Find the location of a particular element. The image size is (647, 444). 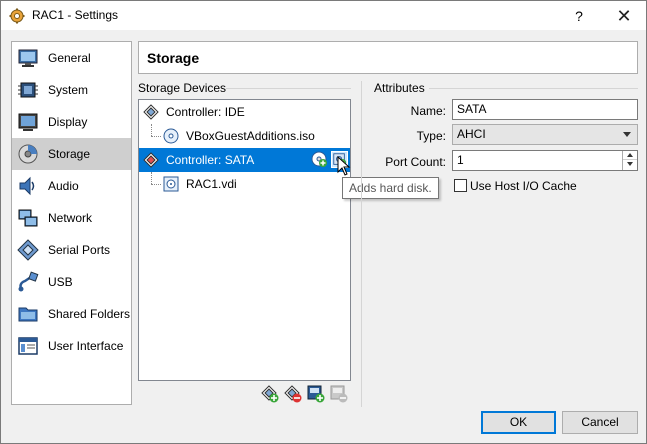

window-title: RAC1 - Settings is located at coordinates (75, 15).